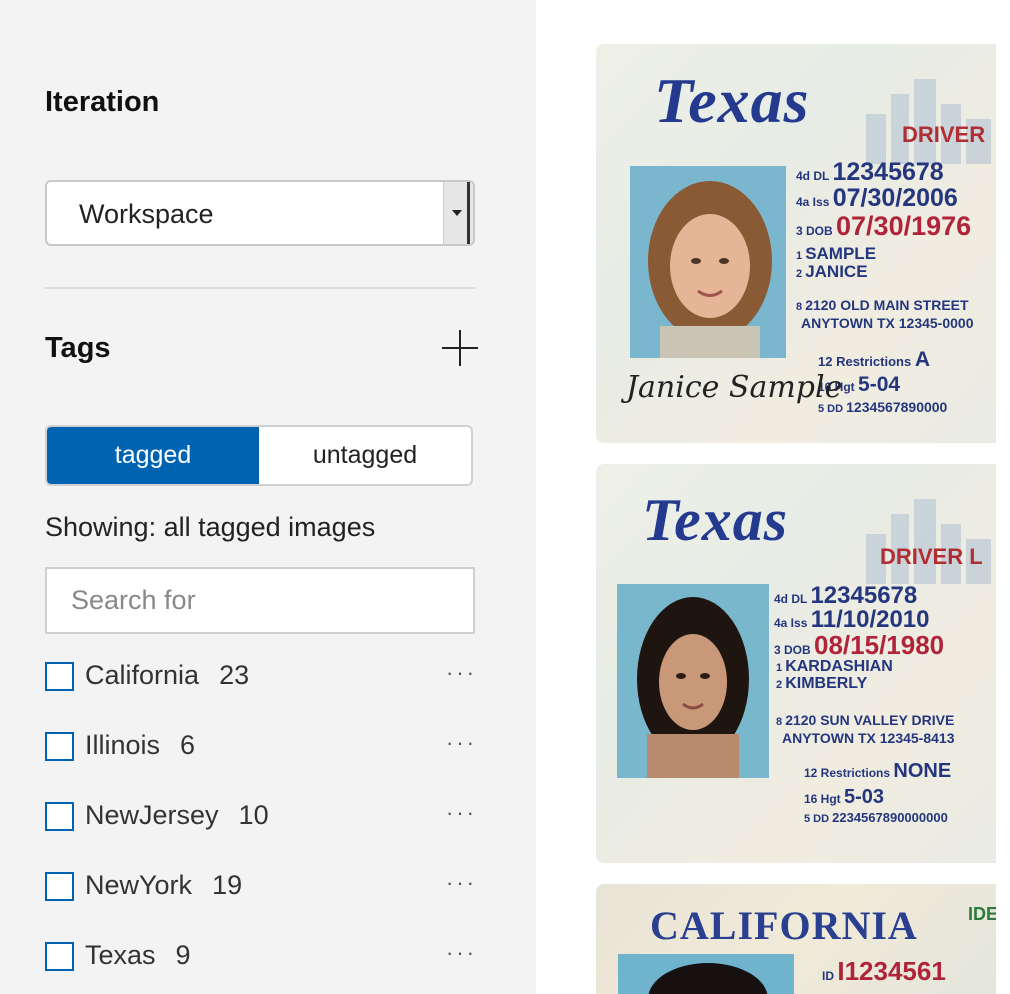  What do you see at coordinates (177, 815) in the screenshot?
I see `tag-label: NewJersey 10` at bounding box center [177, 815].